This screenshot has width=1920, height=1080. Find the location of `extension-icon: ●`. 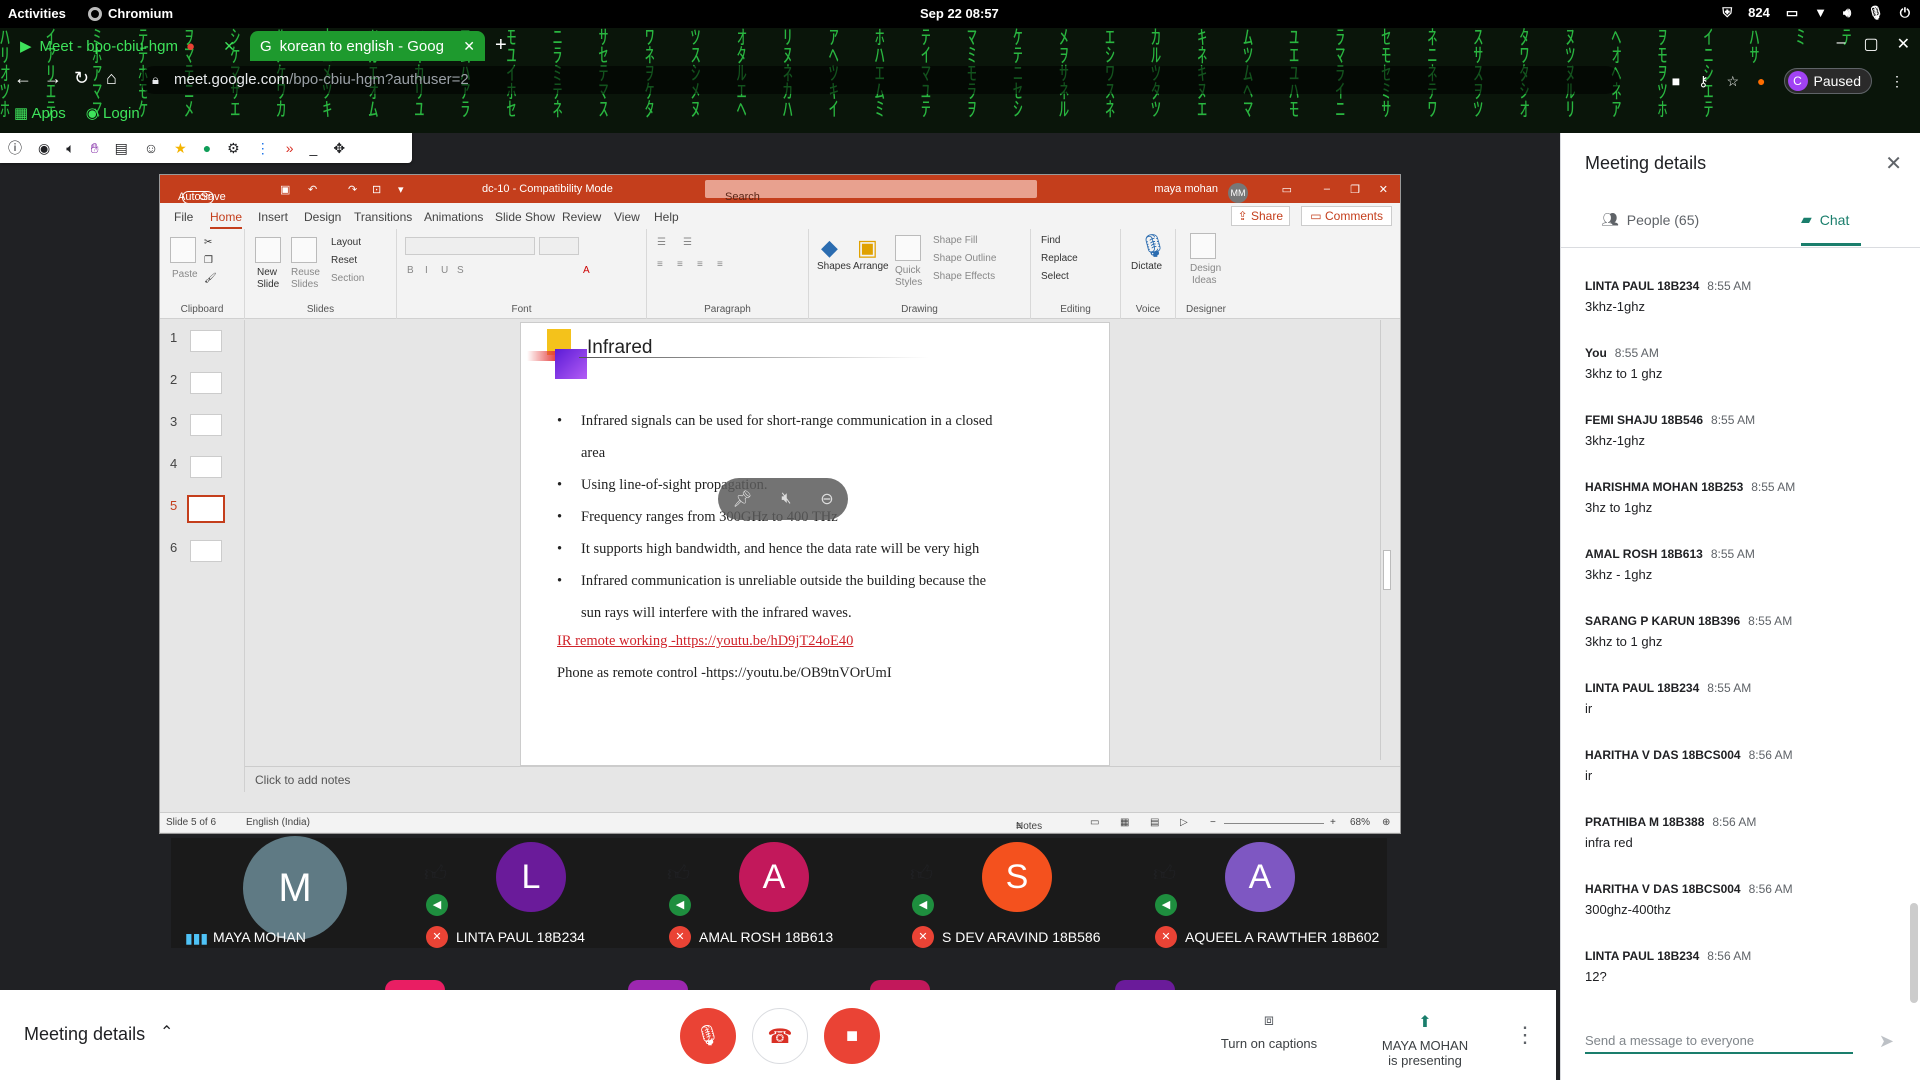

extension-icon: ● is located at coordinates (1761, 81).